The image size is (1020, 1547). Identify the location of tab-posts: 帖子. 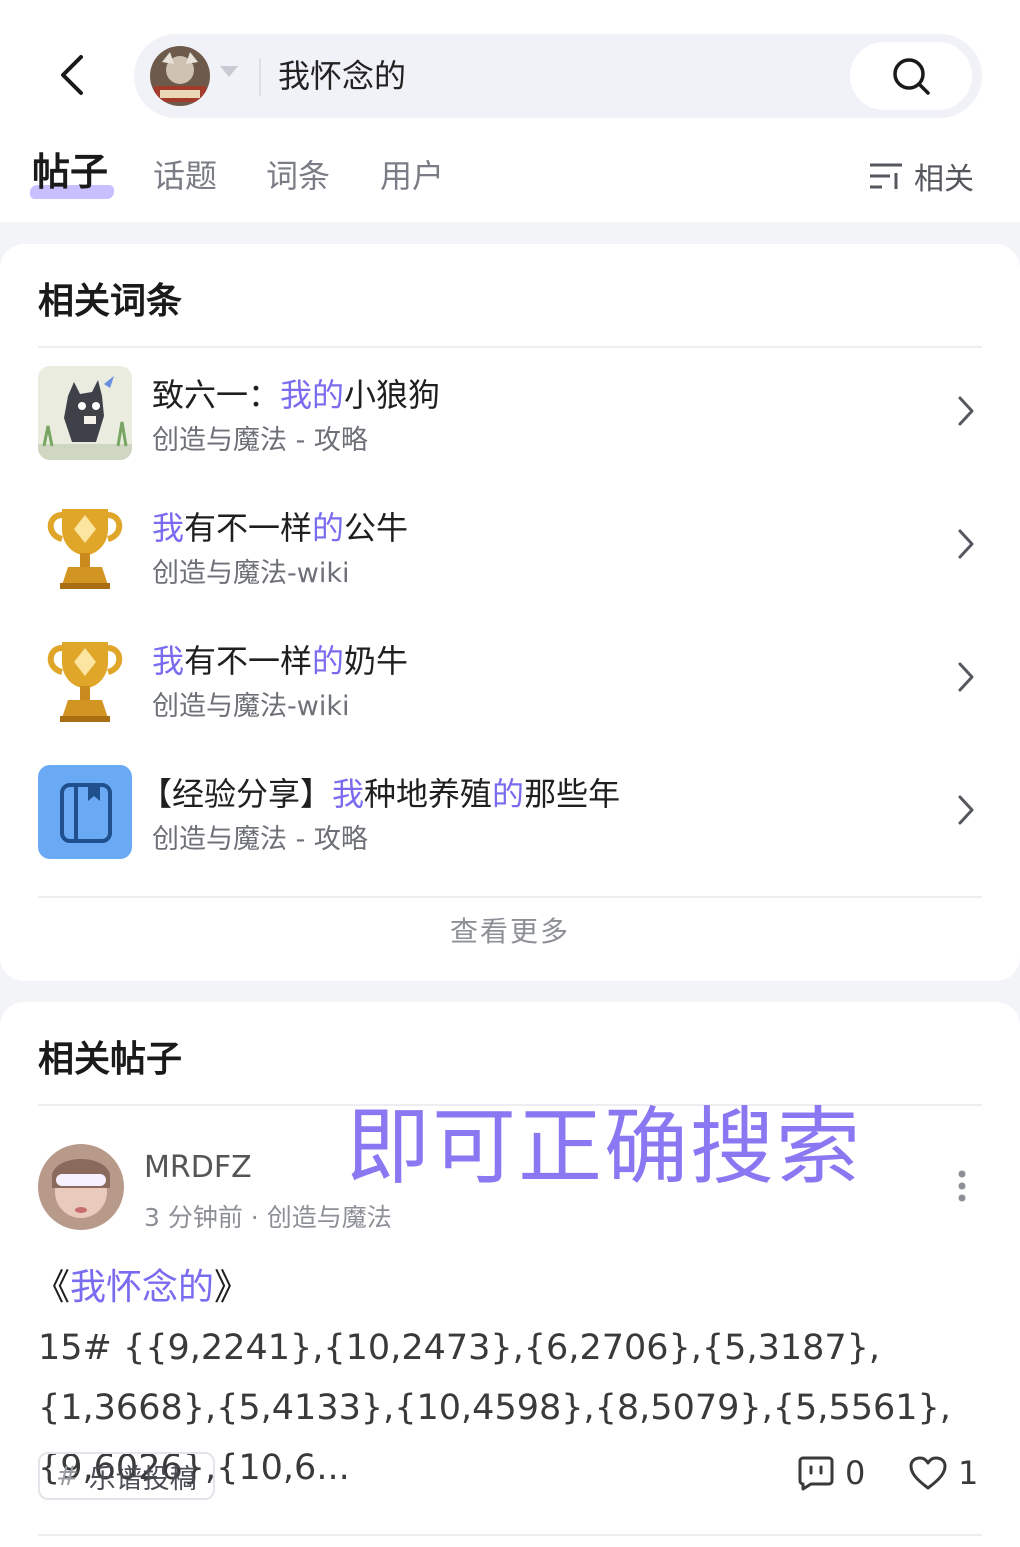
(70, 172).